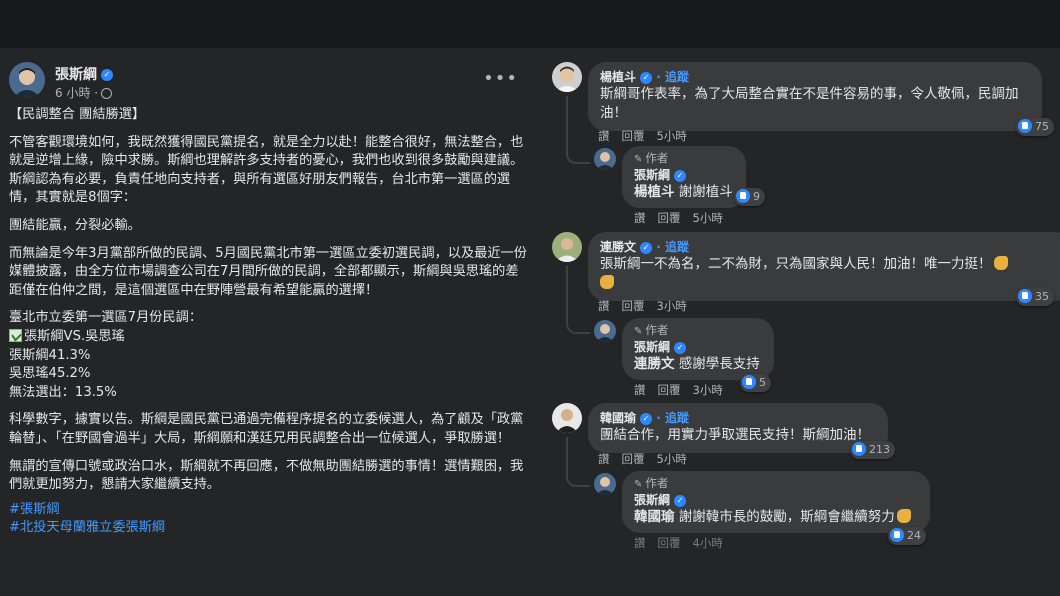  Describe the element at coordinates (76, 75) in the screenshot. I see `post-author-text: 張斯綱` at that location.